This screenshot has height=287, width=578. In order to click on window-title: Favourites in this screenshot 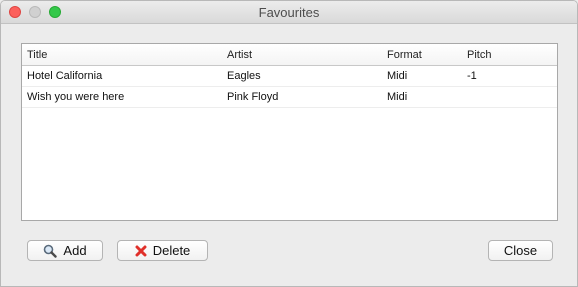, I will do `click(289, 12)`.